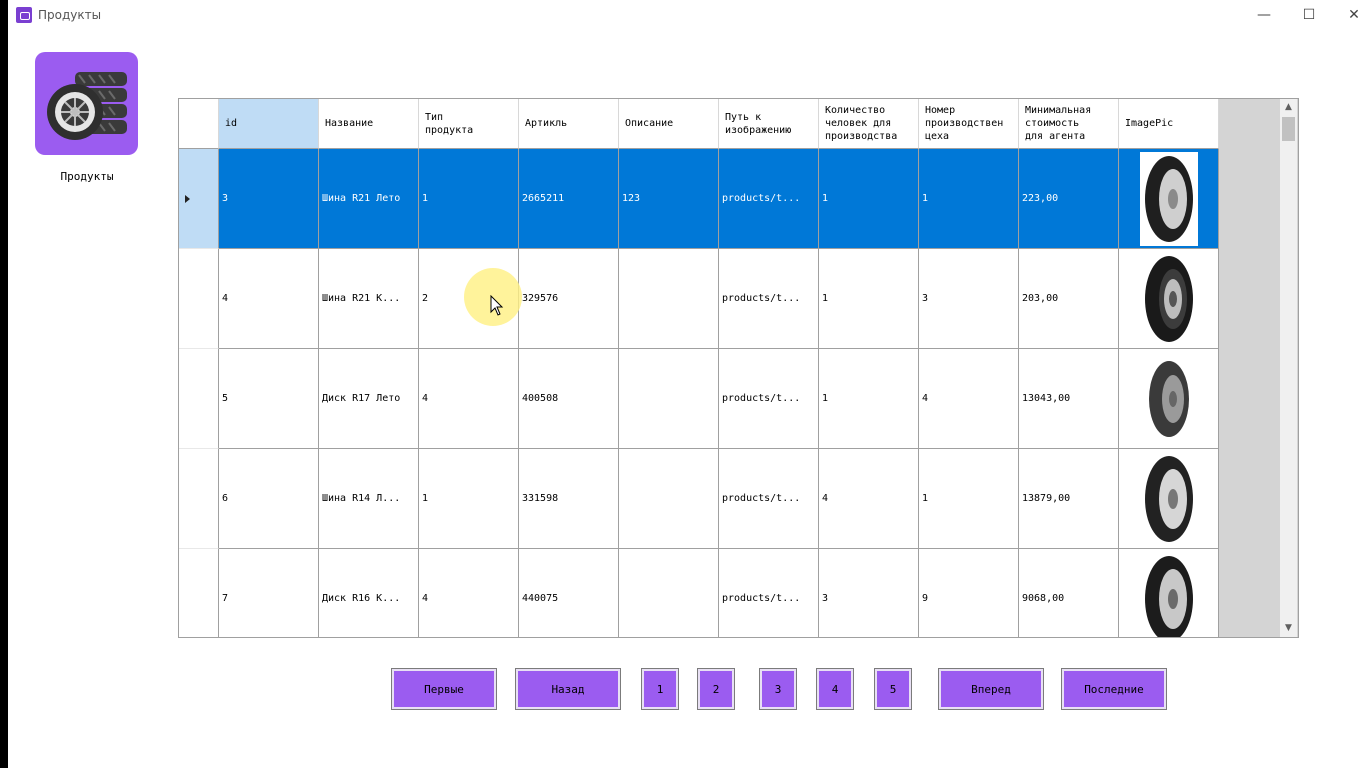 The width and height of the screenshot is (1366, 768). Describe the element at coordinates (778, 689) in the screenshot. I see `page-button-3: 3` at that location.